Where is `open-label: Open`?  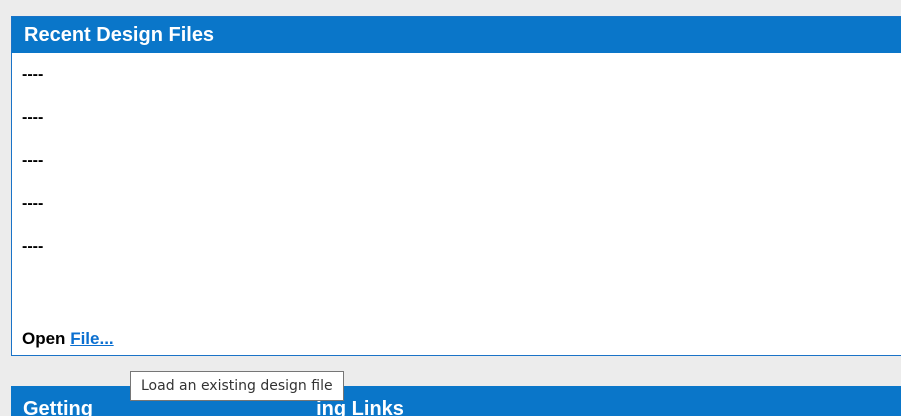 open-label: Open is located at coordinates (44, 338).